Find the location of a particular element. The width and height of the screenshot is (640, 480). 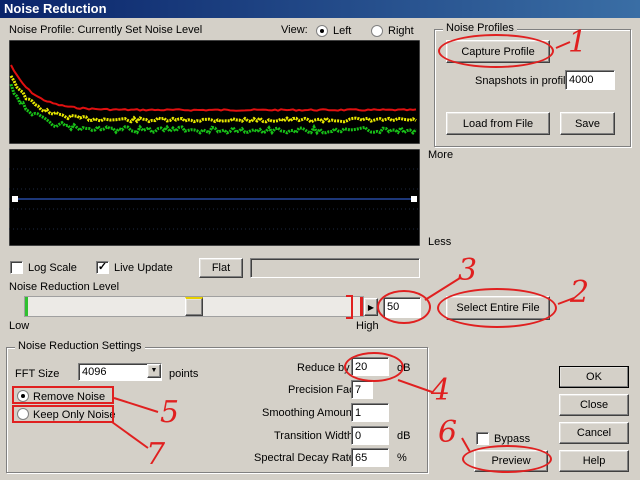

smoothing-amount-input: 1 is located at coordinates (370, 412).